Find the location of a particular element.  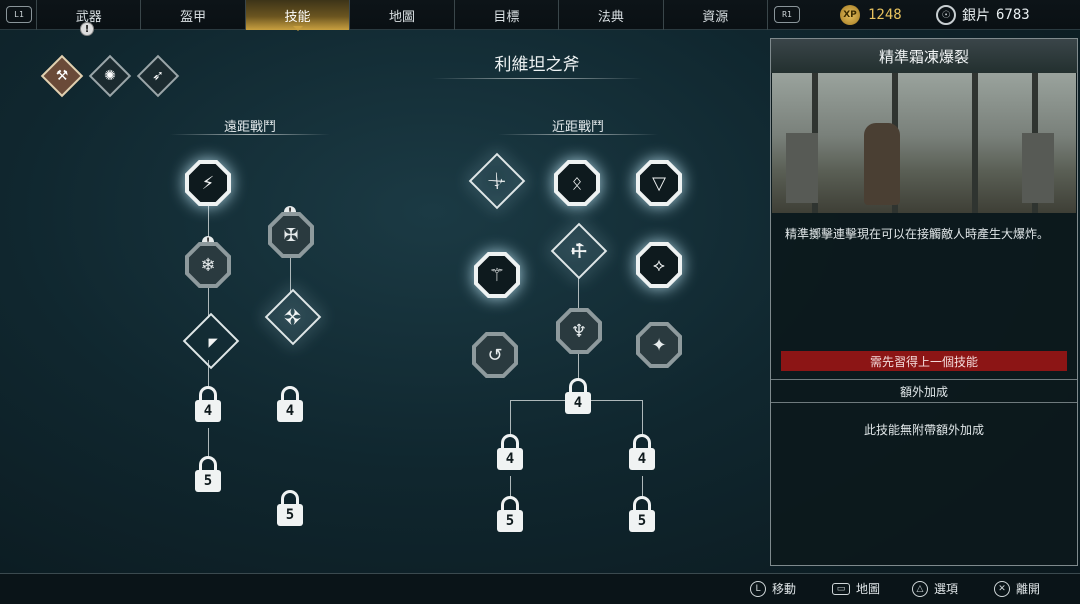

spin-skill-icon: ▽ is located at coordinates (659, 183).